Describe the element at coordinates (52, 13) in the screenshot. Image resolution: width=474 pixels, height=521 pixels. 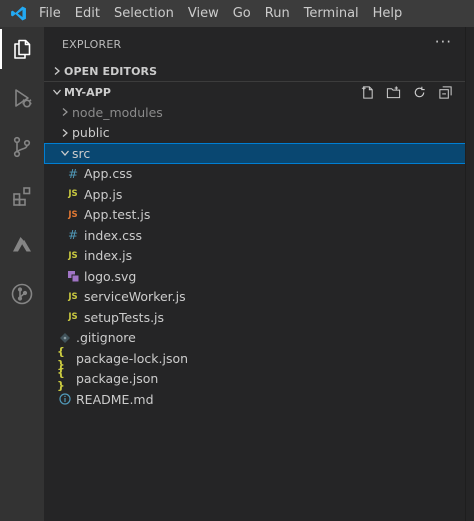
I see `menu-file: File` at that location.